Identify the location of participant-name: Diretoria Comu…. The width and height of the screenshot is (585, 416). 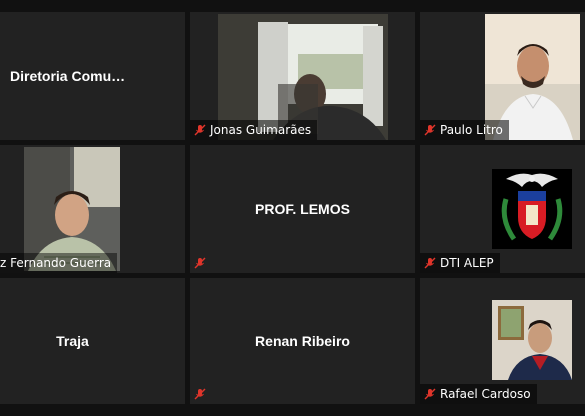
(68, 76).